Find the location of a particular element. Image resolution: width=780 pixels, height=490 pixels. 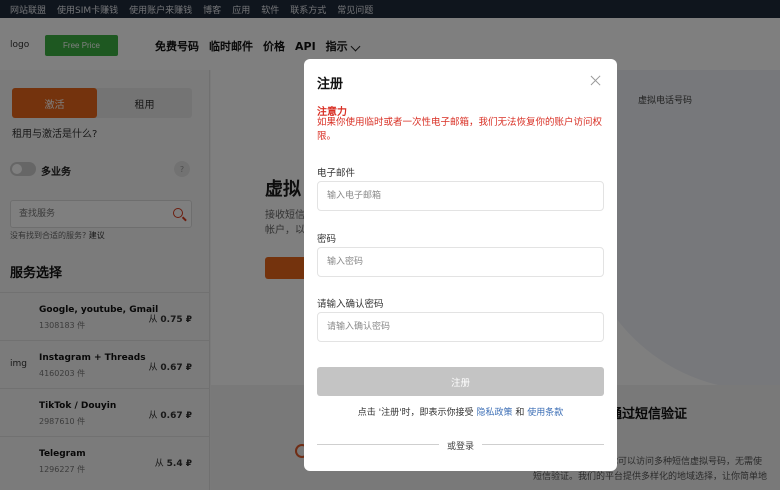

confirm-password-field is located at coordinates (460, 327).